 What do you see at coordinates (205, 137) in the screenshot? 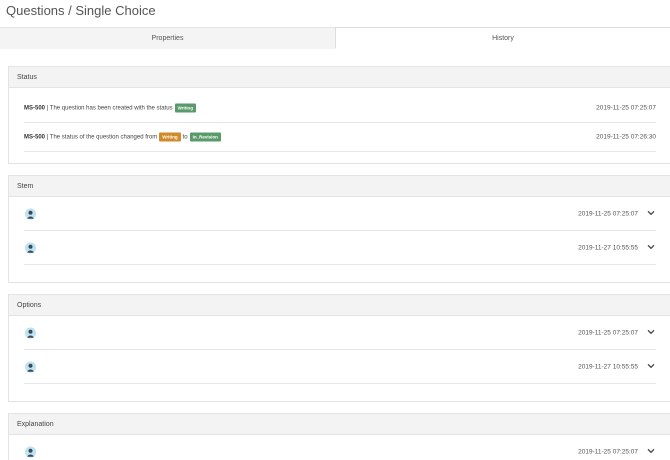
I see `status-badge-in-revision: In_Revision` at bounding box center [205, 137].